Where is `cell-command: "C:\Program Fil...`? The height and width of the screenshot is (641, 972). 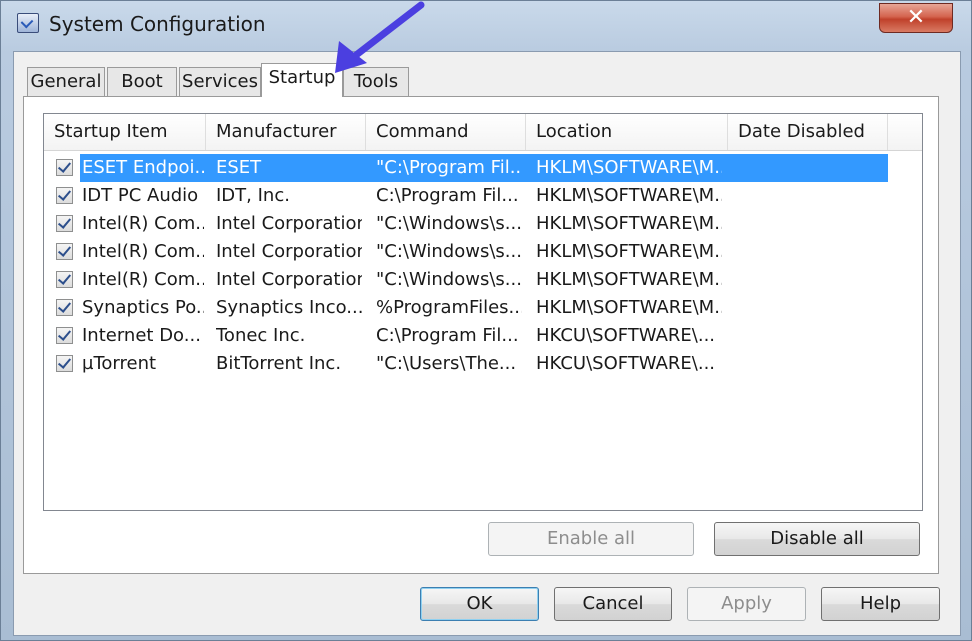 cell-command: "C:\Program Fil... is located at coordinates (449, 167).